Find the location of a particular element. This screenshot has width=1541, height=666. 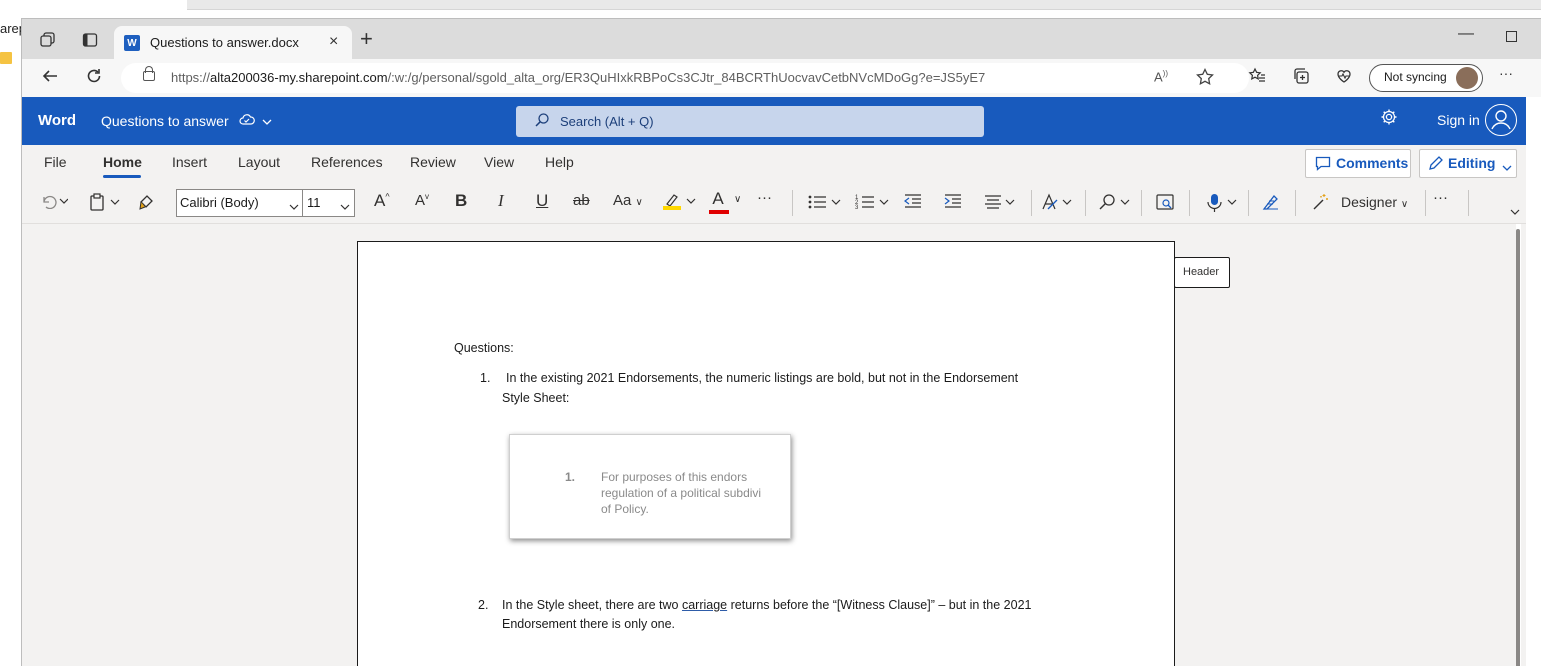

search-icon is located at coordinates (542, 122).